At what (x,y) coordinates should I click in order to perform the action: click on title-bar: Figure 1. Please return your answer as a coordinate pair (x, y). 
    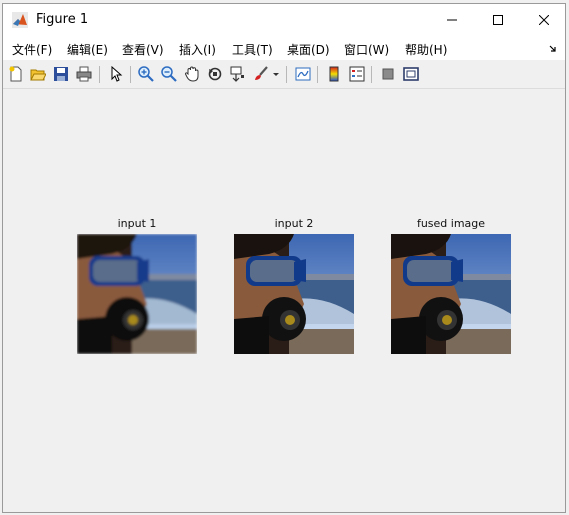
    Looking at the image, I should click on (284, 20).